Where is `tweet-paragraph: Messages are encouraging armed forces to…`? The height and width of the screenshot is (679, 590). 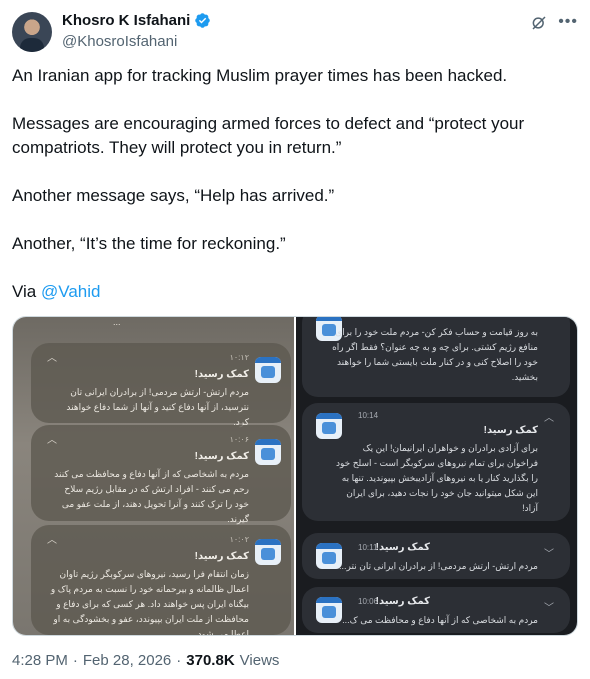
tweet-paragraph: Messages are encouraging armed forces to… is located at coordinates (268, 135).